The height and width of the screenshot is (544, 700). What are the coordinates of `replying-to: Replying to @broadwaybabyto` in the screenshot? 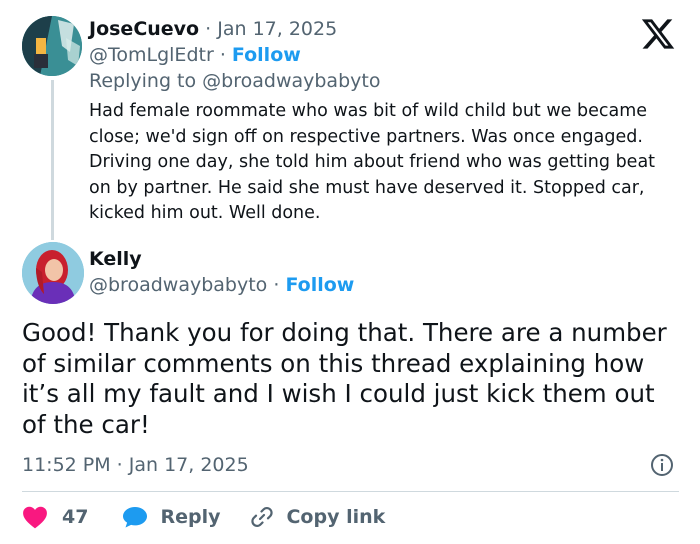 It's located at (235, 81).